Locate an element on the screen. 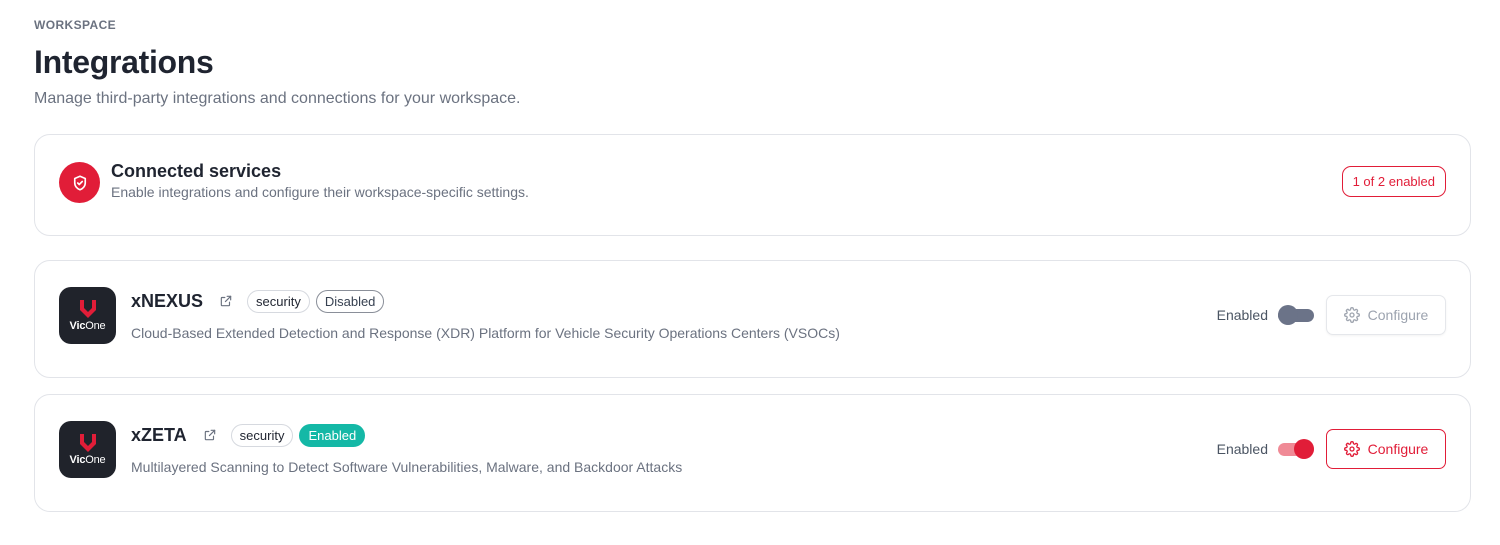 This screenshot has width=1500, height=545. integration-name: xZETA is located at coordinates (159, 434).